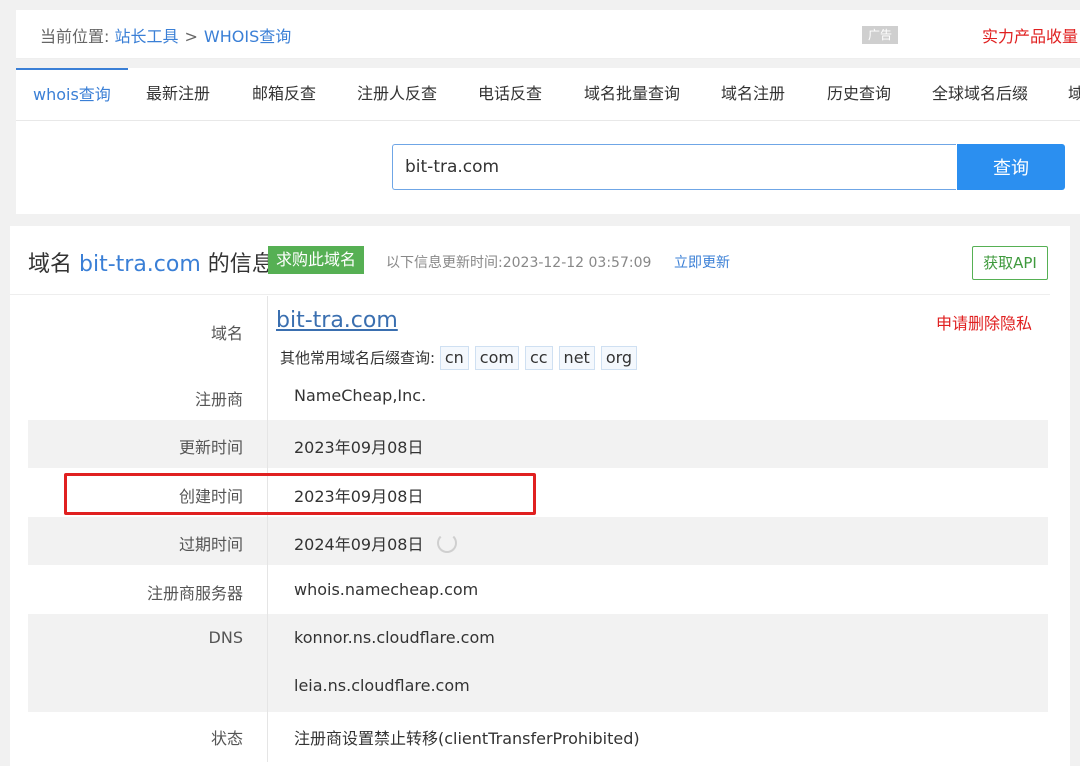 The width and height of the screenshot is (1080, 766). Describe the element at coordinates (984, 322) in the screenshot. I see `delete-privacy-link: 申请删除隐私` at that location.